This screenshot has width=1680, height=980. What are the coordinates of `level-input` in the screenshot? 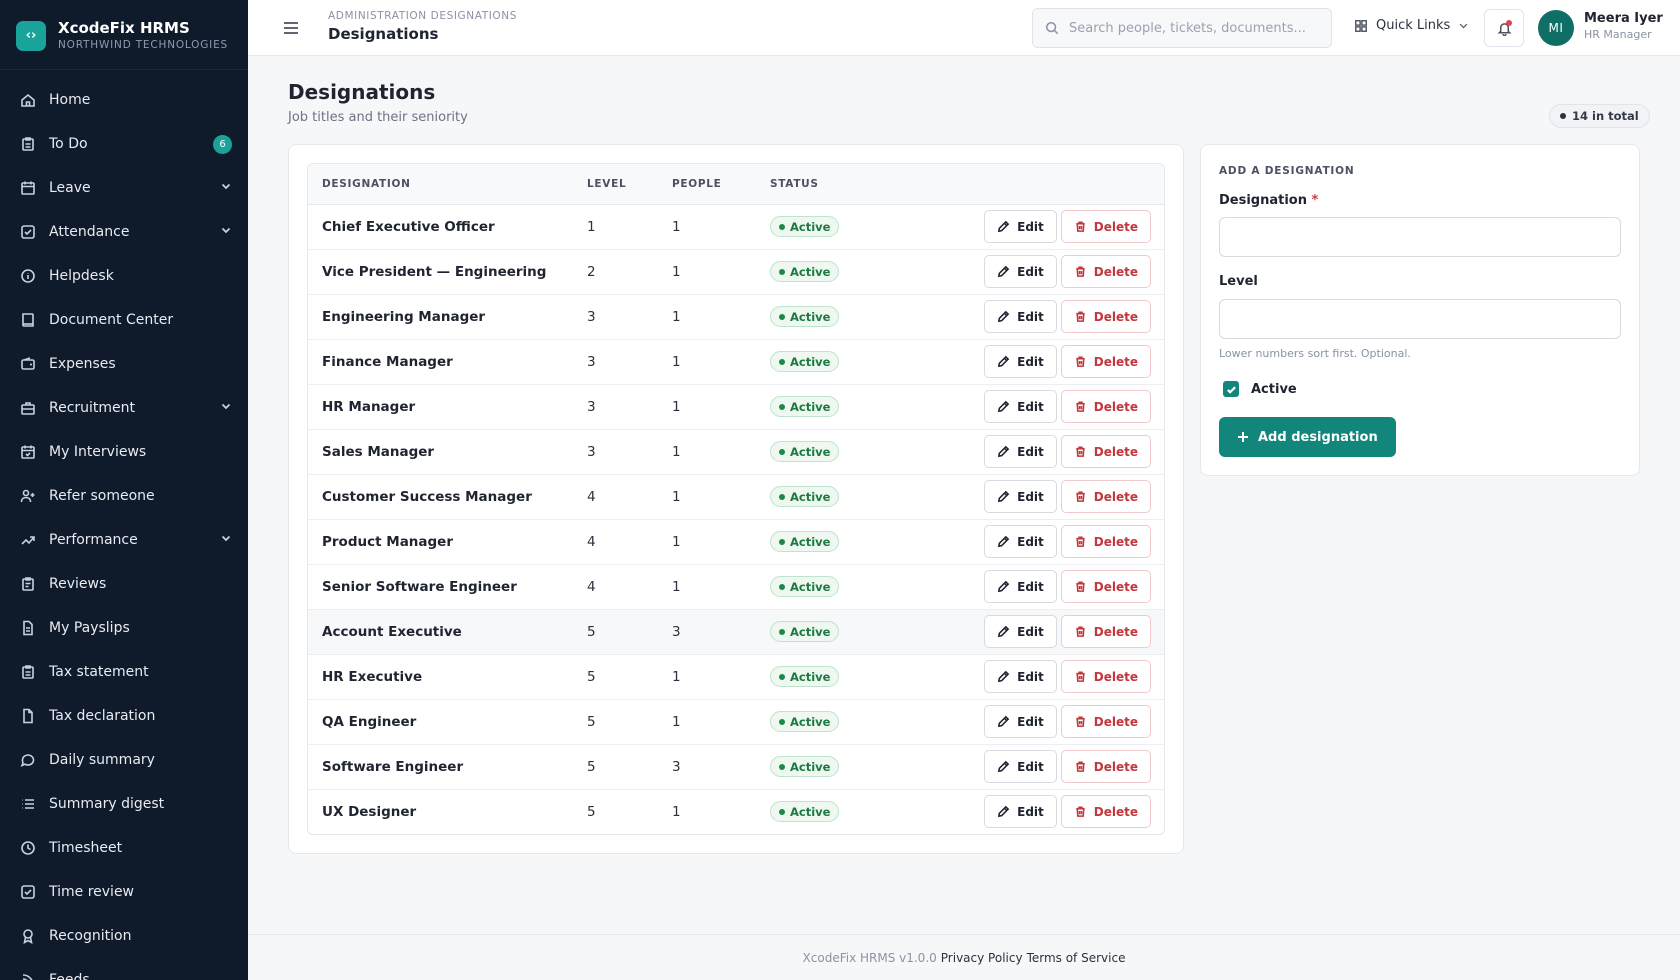 It's located at (1420, 319).